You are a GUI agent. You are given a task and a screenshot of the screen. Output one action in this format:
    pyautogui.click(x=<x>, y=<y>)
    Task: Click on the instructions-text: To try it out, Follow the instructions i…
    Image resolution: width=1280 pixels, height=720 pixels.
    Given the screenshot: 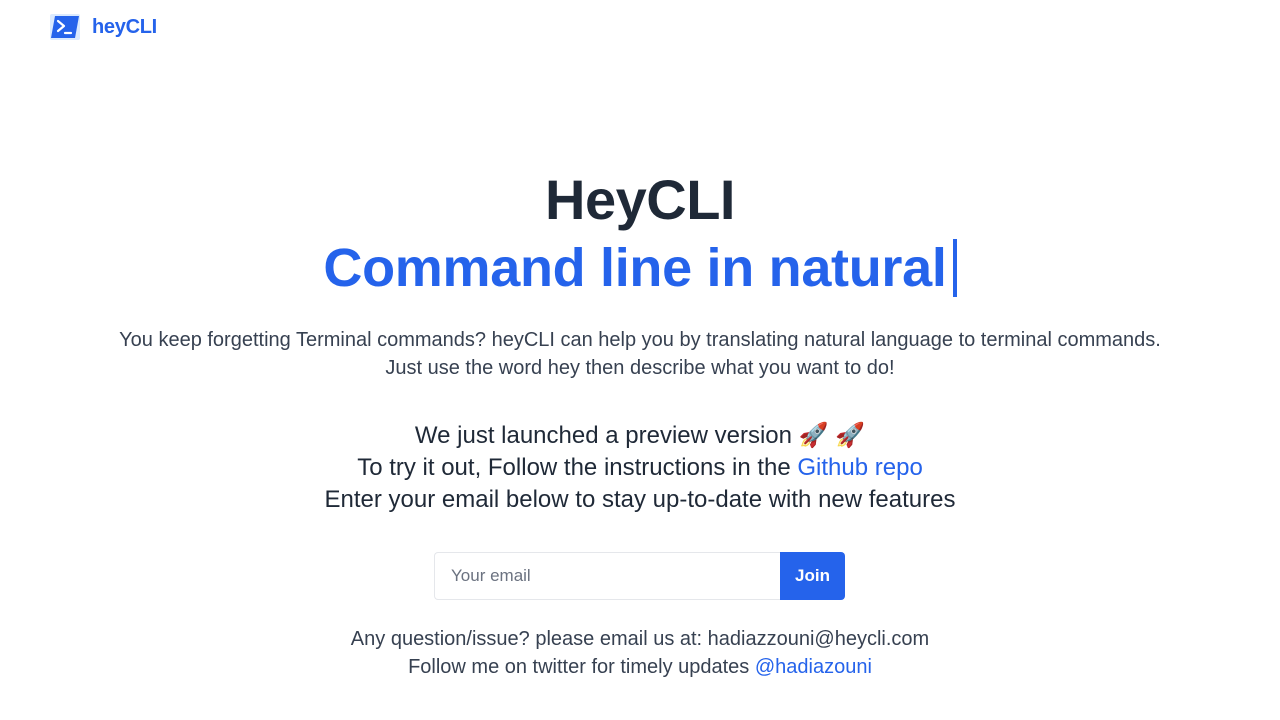 What is the action you would take?
    pyautogui.click(x=577, y=467)
    